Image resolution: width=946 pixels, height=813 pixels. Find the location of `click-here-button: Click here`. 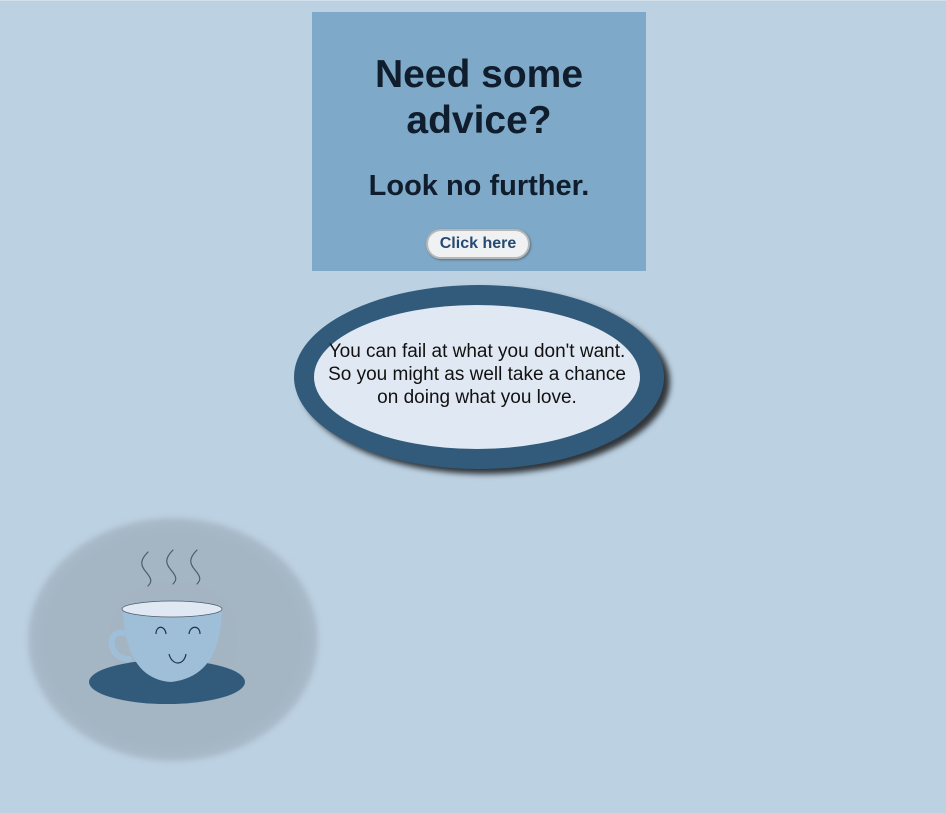

click-here-button: Click here is located at coordinates (478, 244).